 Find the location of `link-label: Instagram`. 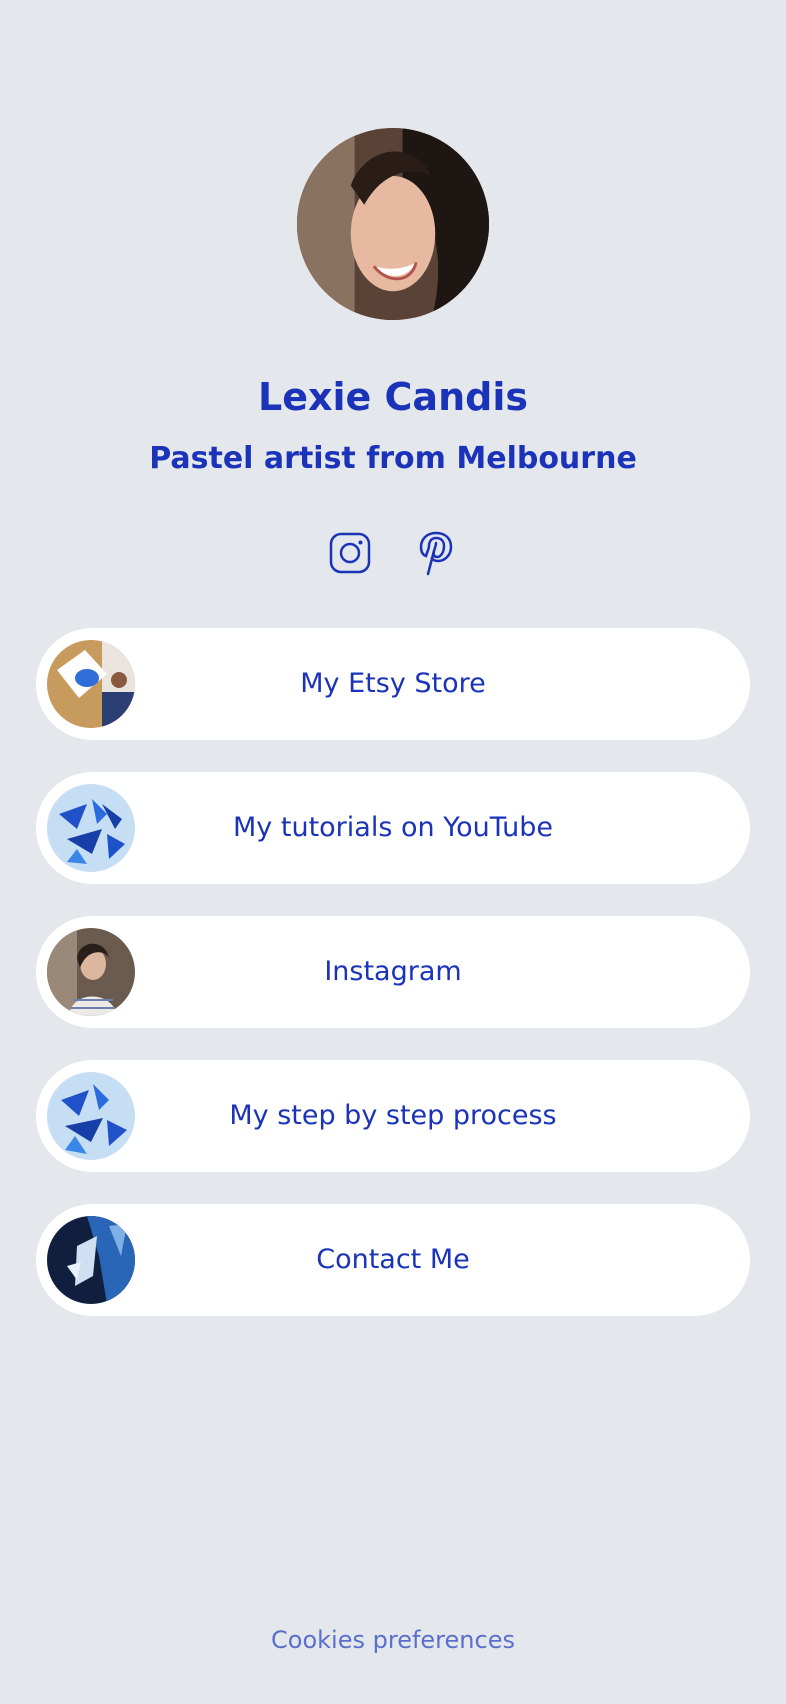

link-label: Instagram is located at coordinates (393, 971).